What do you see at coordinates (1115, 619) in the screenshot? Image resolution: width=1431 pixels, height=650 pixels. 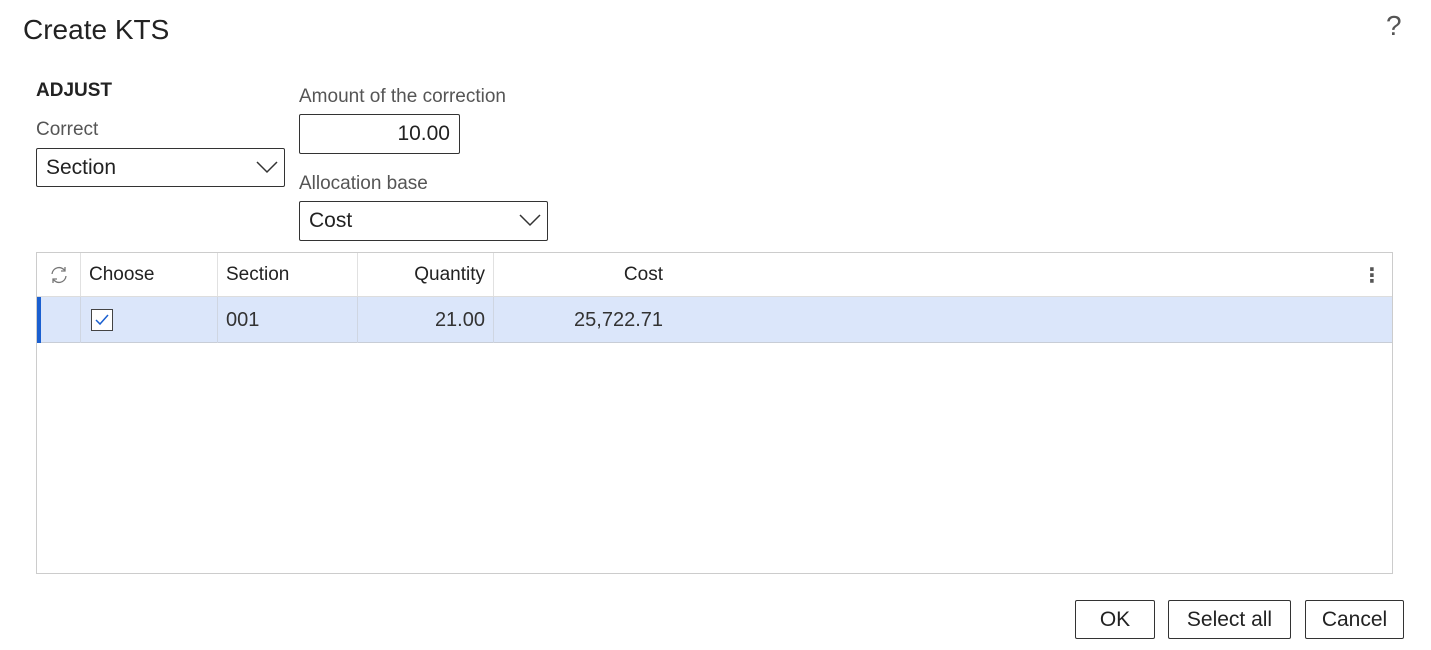 I see `ok-button: OK` at bounding box center [1115, 619].